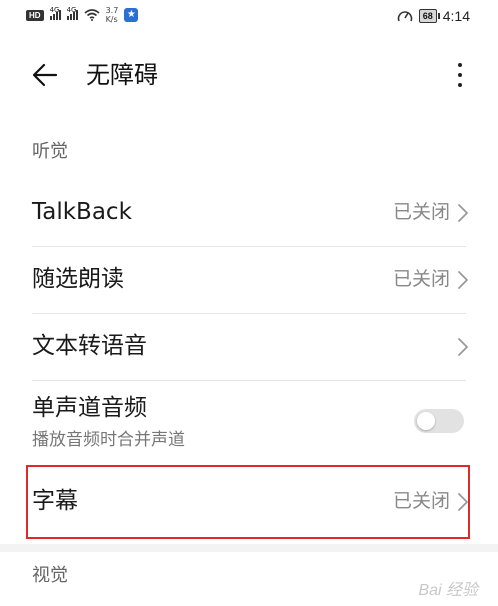  Describe the element at coordinates (456, 16) in the screenshot. I see `clock: 4:14` at that location.